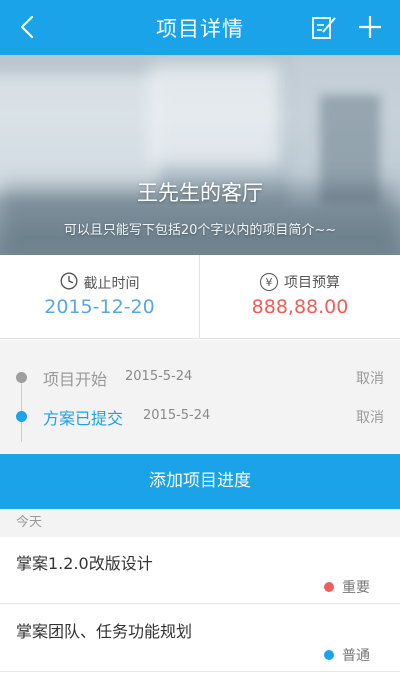 The image size is (400, 685). I want to click on timeline-item-name: 项目开始, so click(75, 379).